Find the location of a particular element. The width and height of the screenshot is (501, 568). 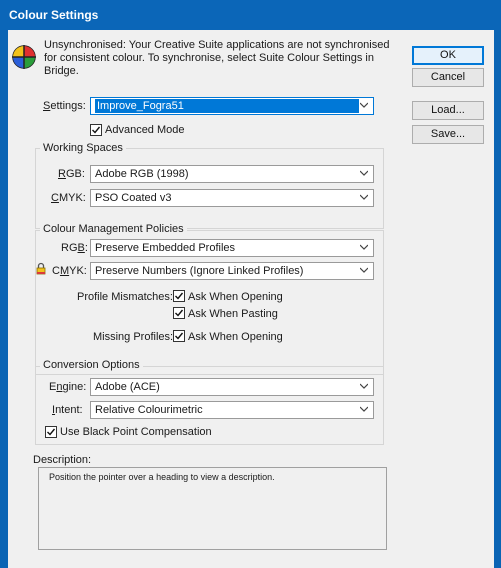

policy-rgb-value: Preserve Embedded Profiles is located at coordinates (165, 248).